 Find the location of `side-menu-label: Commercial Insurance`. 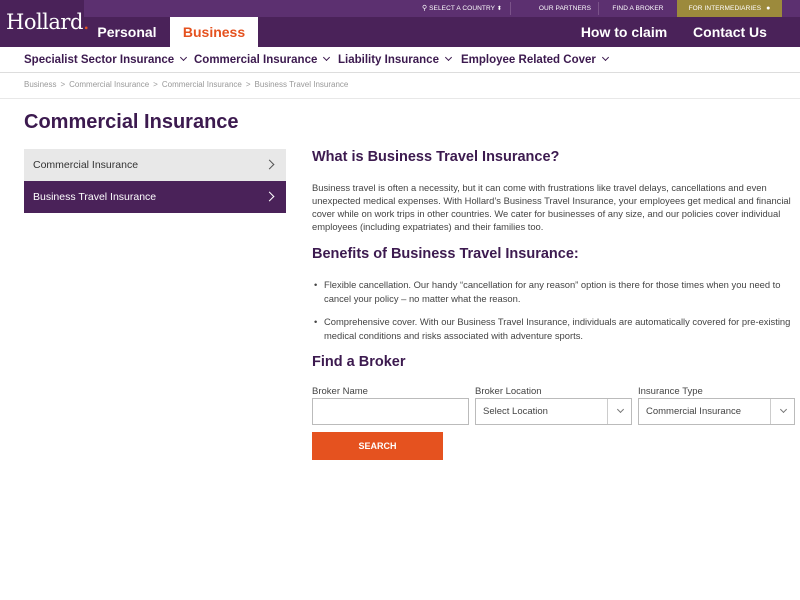

side-menu-label: Commercial Insurance is located at coordinates (86, 165).